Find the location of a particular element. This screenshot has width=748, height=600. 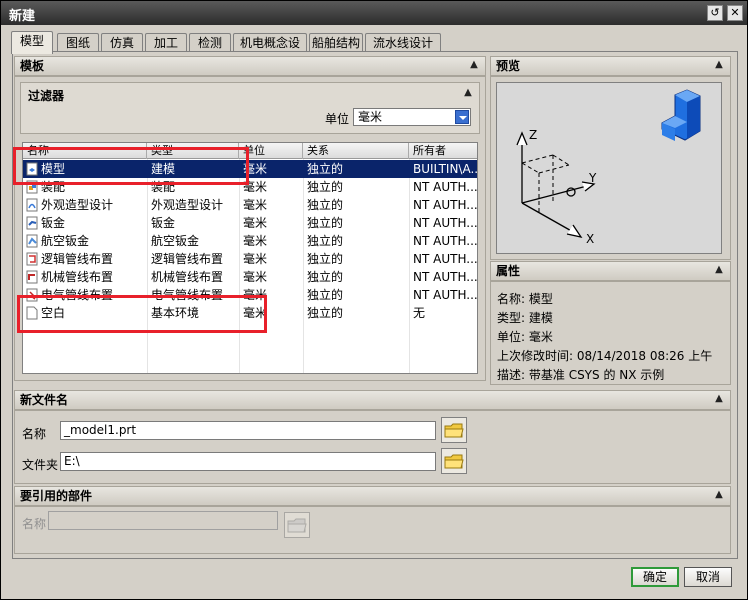

tab-simulation: 仿真 is located at coordinates (122, 43).